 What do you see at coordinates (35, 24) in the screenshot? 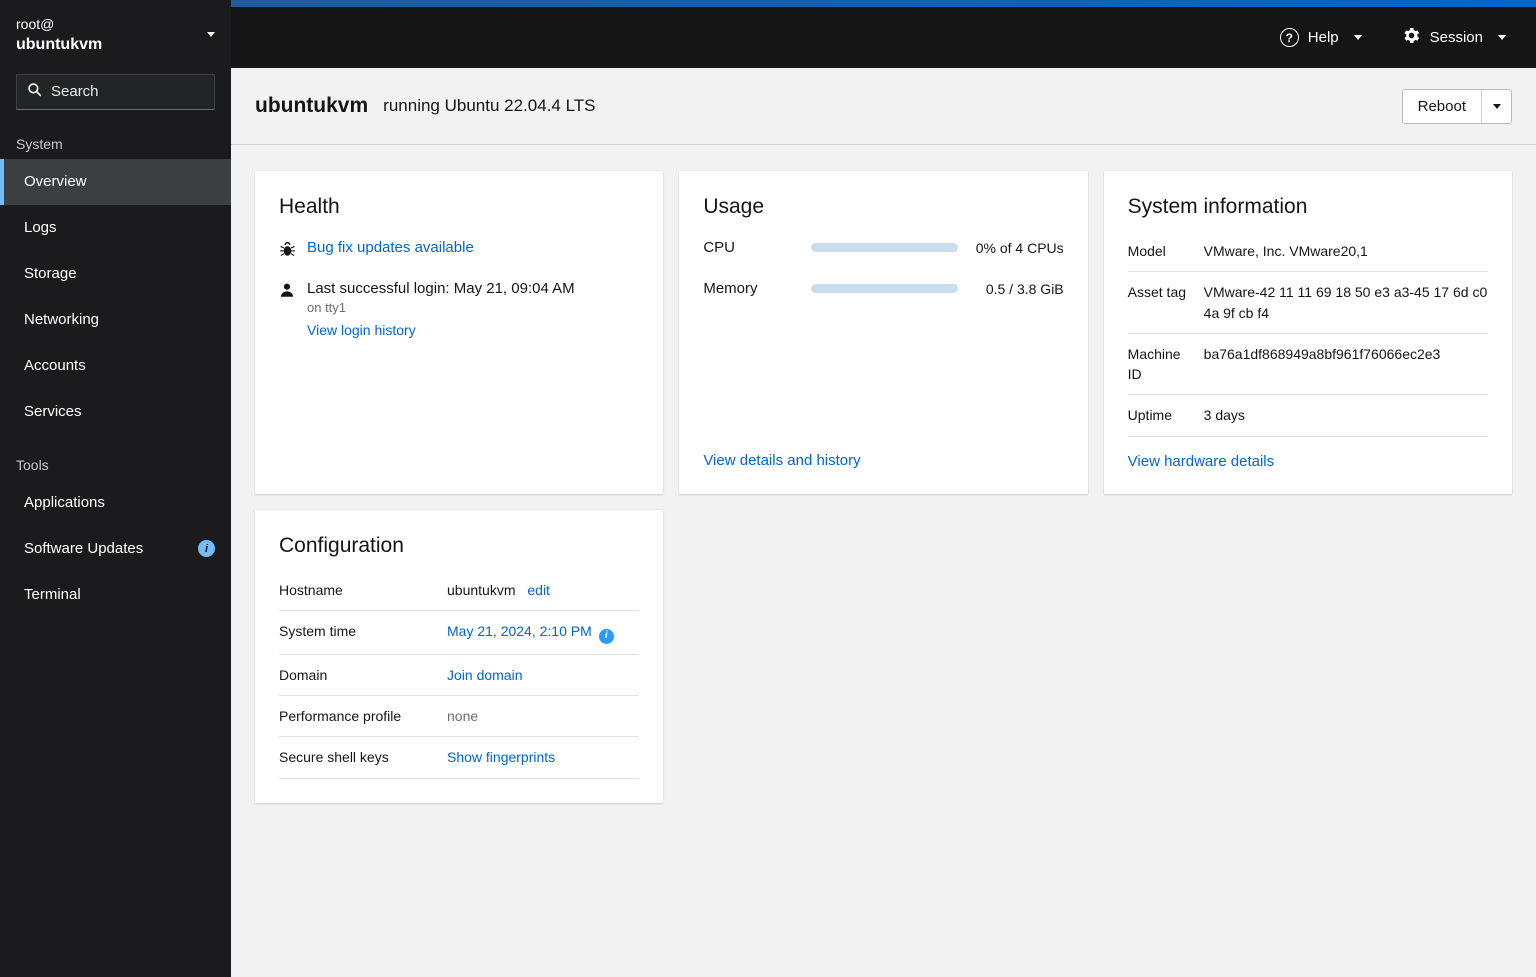
I see `logged-in-user: root@` at bounding box center [35, 24].